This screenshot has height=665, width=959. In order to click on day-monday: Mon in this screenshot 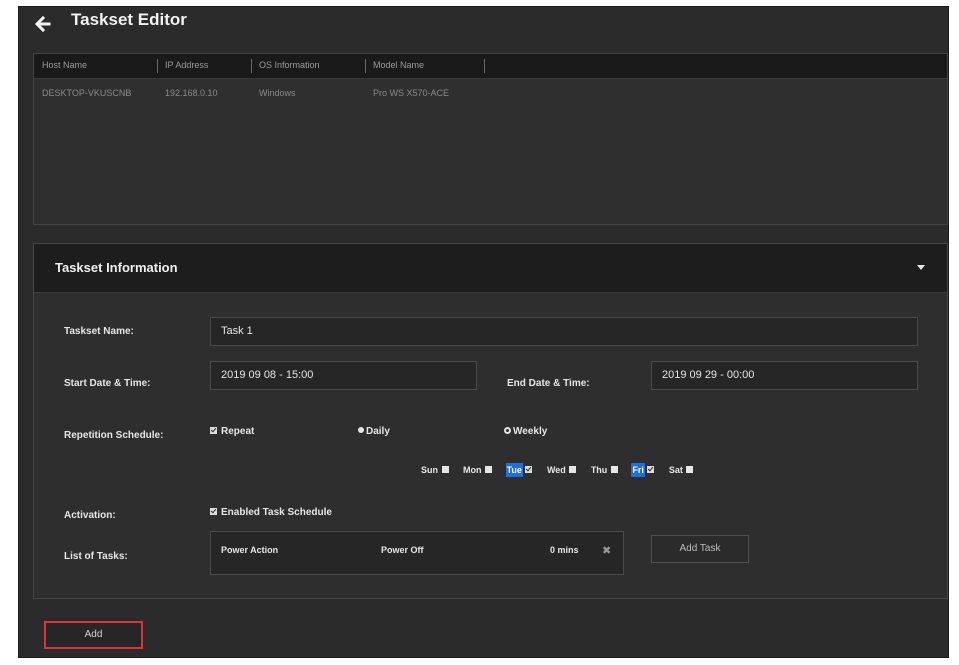, I will do `click(479, 470)`.